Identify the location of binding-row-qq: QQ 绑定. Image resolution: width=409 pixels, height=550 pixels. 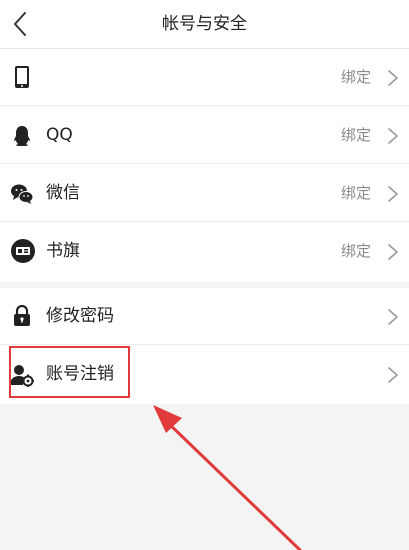
(204, 135).